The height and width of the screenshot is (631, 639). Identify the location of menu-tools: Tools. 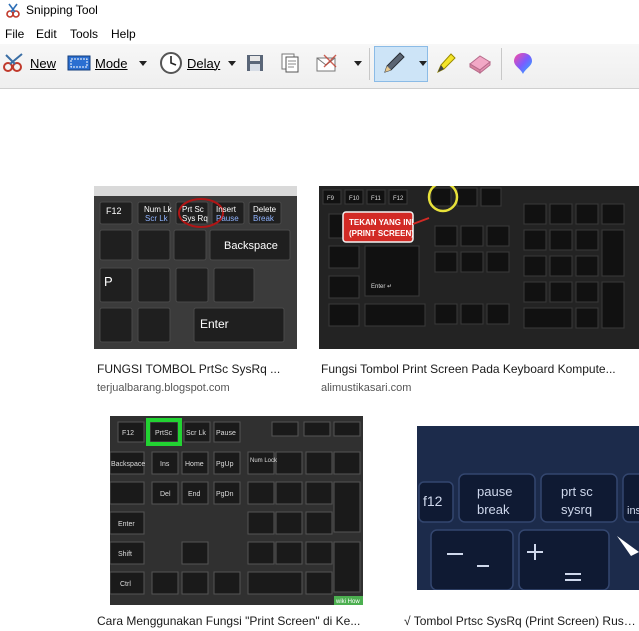
(84, 34).